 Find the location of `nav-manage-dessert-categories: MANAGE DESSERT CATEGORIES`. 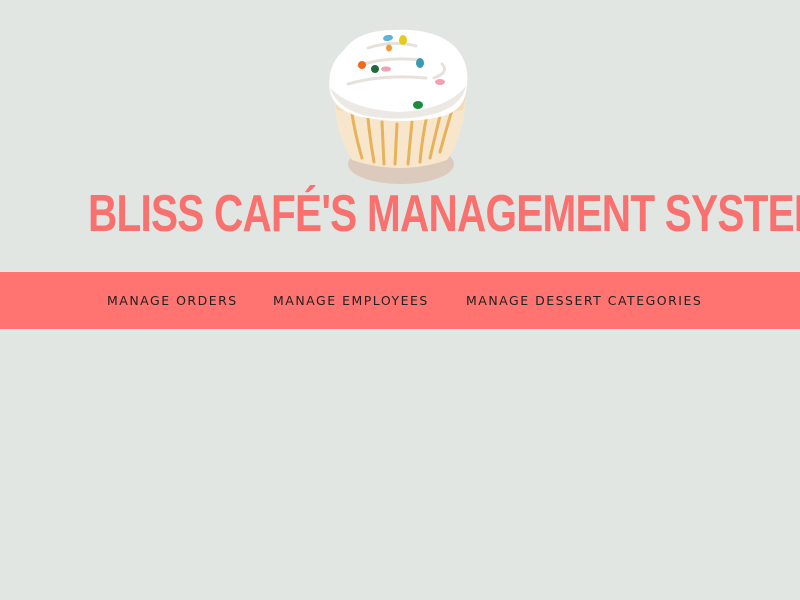

nav-manage-dessert-categories: MANAGE DESSERT CATEGORIES is located at coordinates (584, 300).